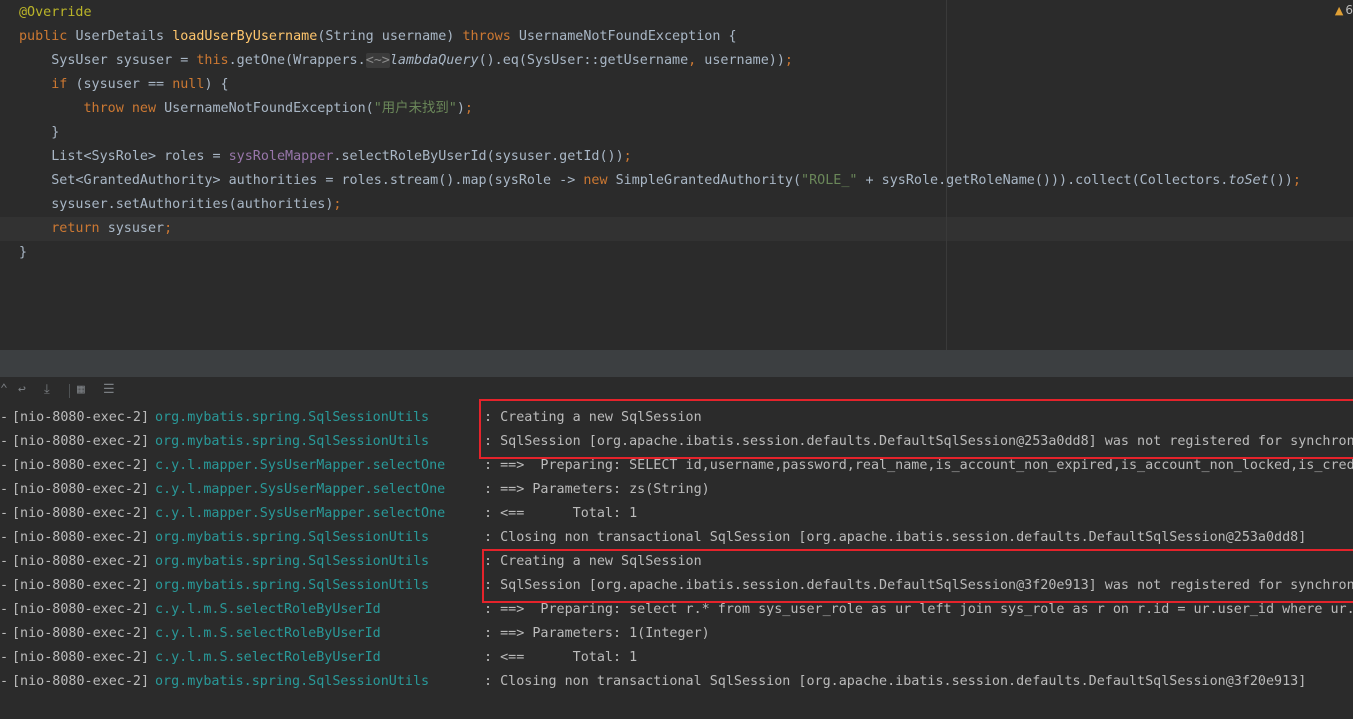 The image size is (1353, 719). What do you see at coordinates (1349, 10) in the screenshot?
I see `warning-count: 6` at bounding box center [1349, 10].